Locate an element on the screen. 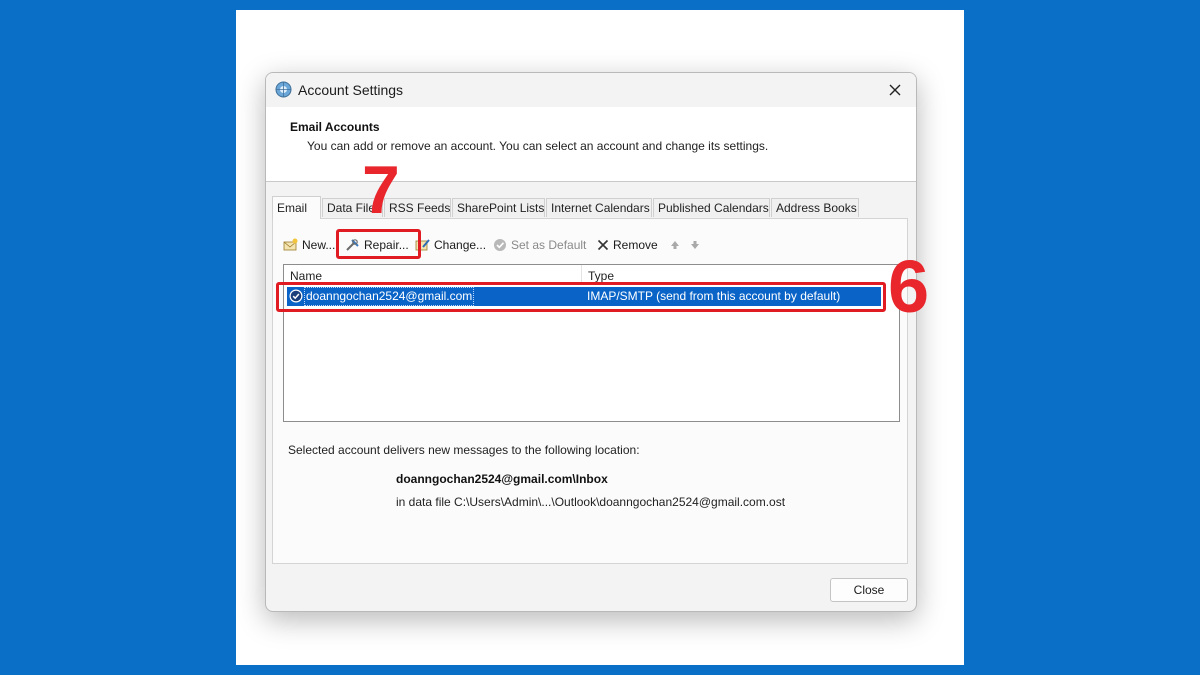 The width and height of the screenshot is (1200, 675). set-as-default-button: Set as Default is located at coordinates (539, 245).